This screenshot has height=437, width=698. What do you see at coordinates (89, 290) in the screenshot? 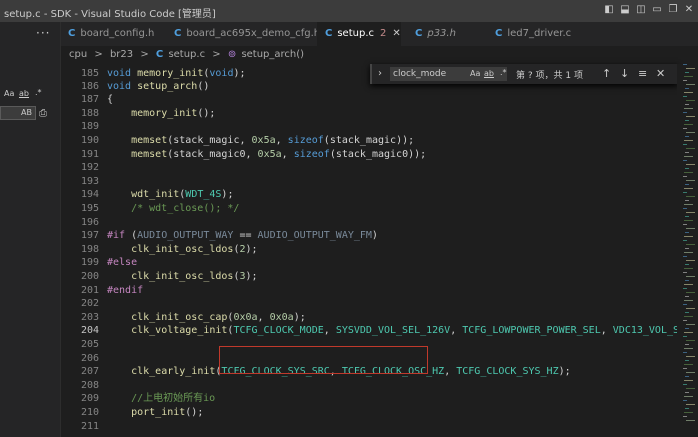
I see `line-number: 201` at bounding box center [89, 290].